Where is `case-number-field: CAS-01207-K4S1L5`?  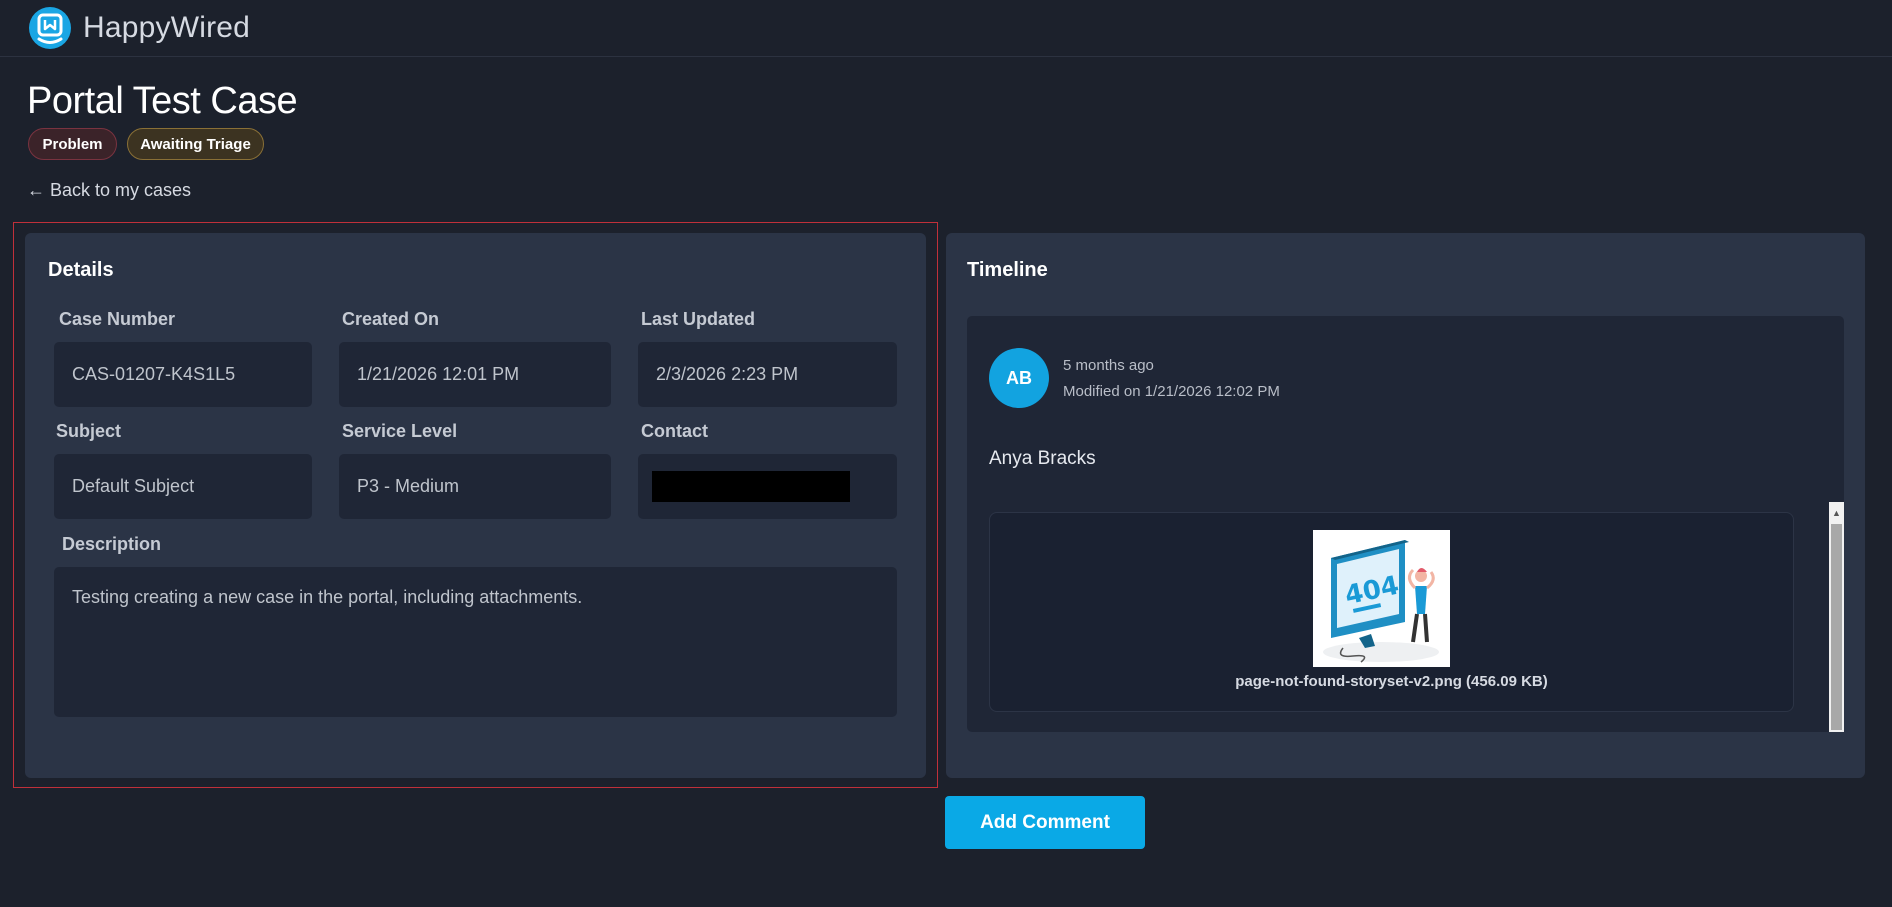 case-number-field: CAS-01207-K4S1L5 is located at coordinates (183, 374).